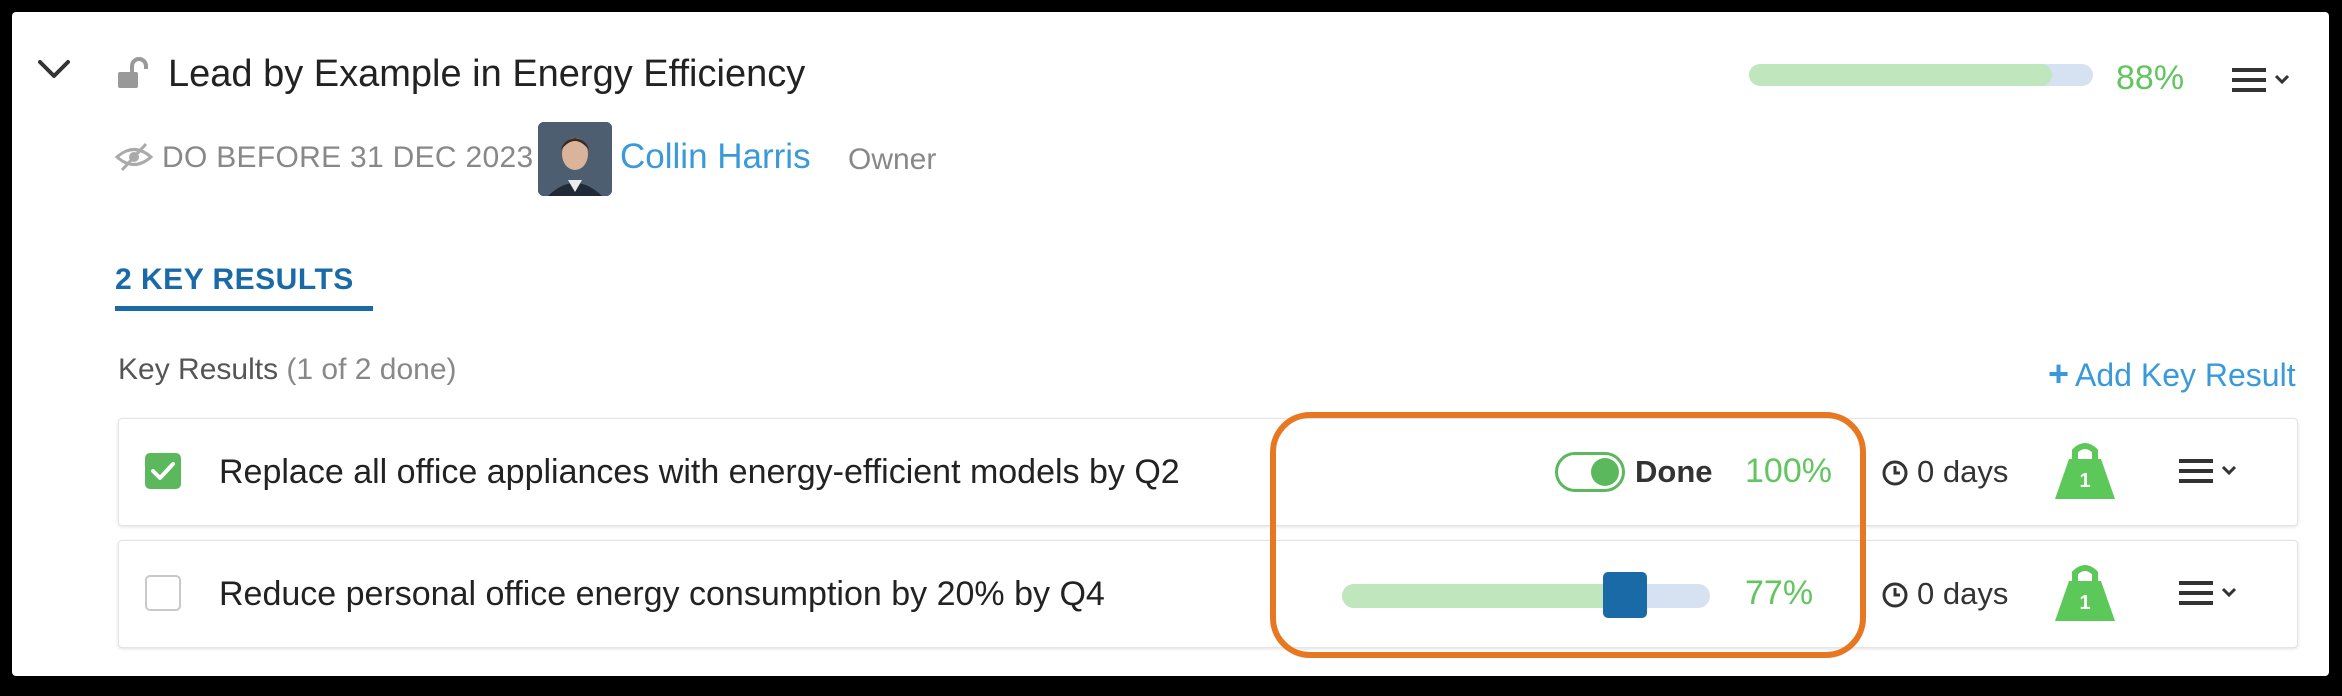 Image resolution: width=2342 pixels, height=696 pixels. What do you see at coordinates (2150, 78) in the screenshot?
I see `objective-progress-percent: 88%` at bounding box center [2150, 78].